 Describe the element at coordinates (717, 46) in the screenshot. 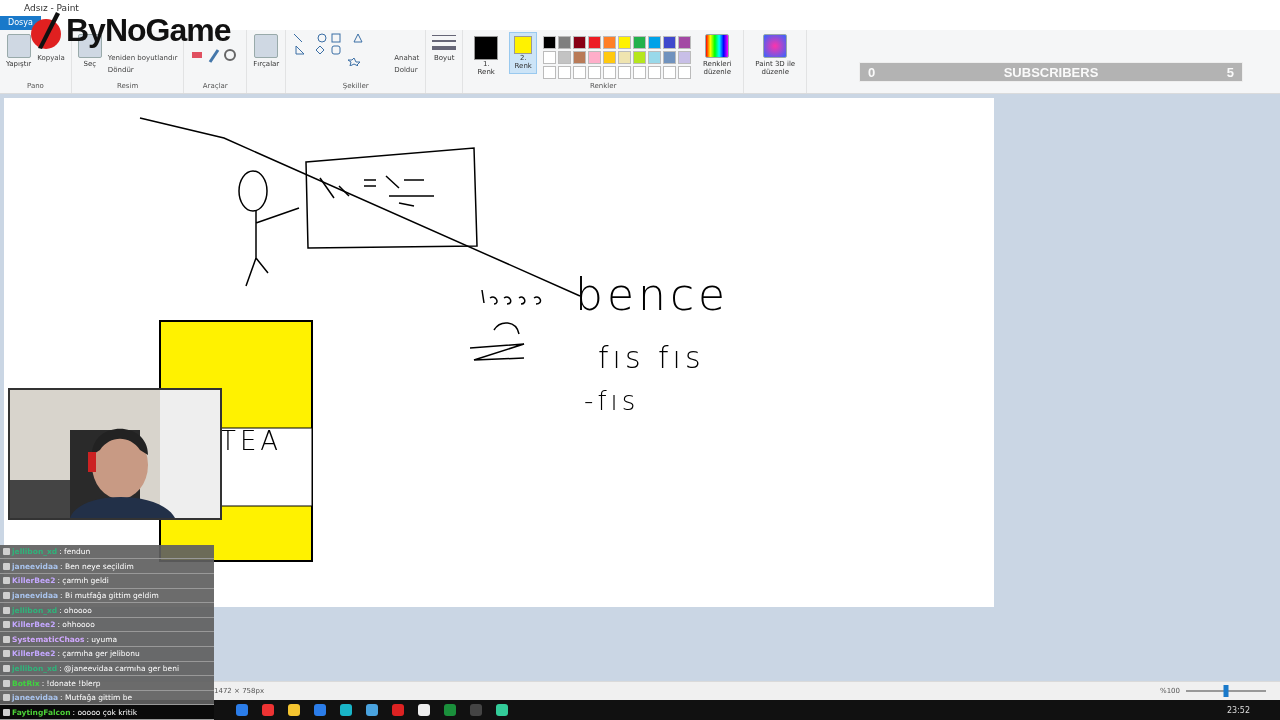

I see `spectrum-icon` at that location.